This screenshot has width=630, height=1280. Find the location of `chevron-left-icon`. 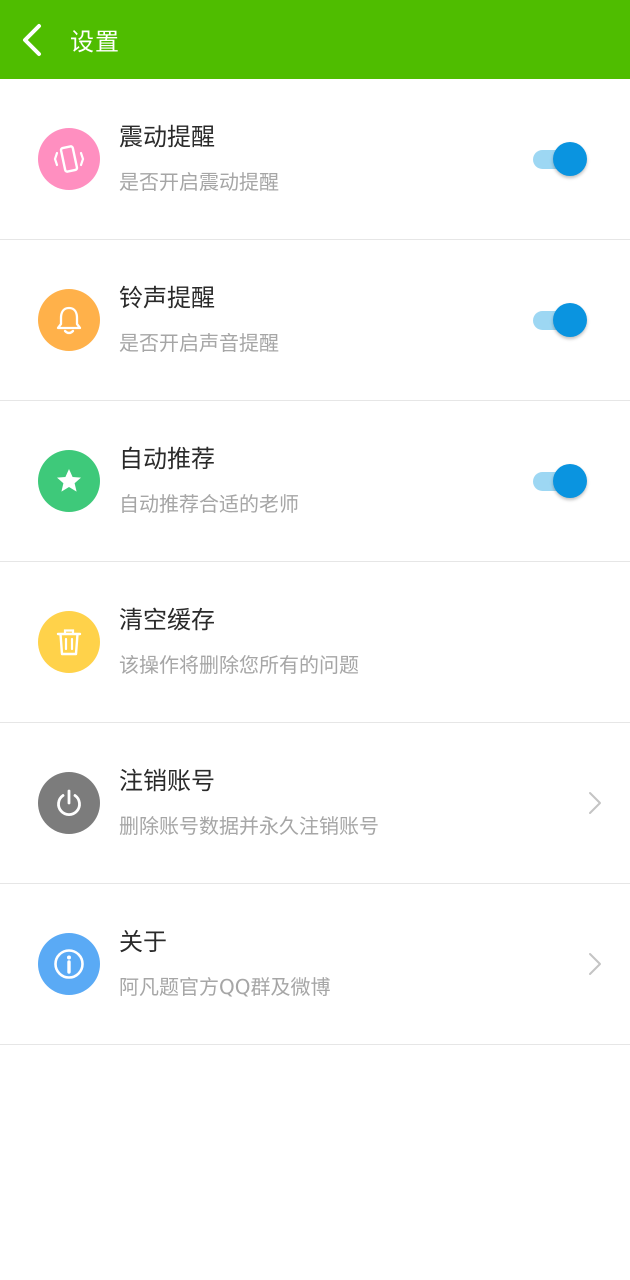

chevron-left-icon is located at coordinates (32, 39).